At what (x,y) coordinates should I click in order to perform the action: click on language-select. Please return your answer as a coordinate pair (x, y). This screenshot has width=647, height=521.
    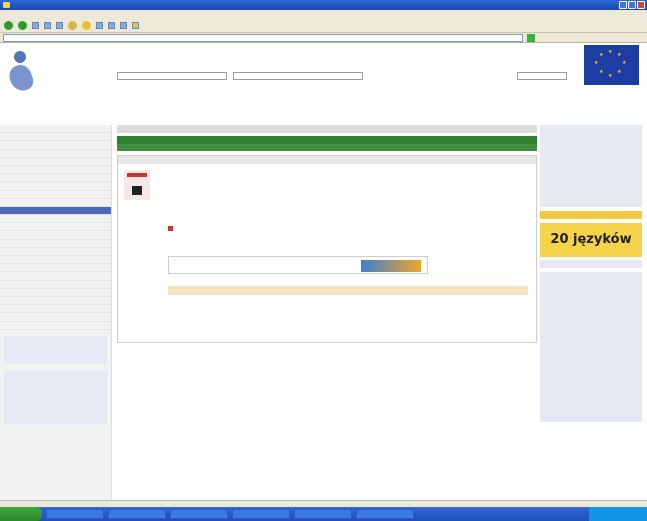
    Looking at the image, I should click on (542, 76).